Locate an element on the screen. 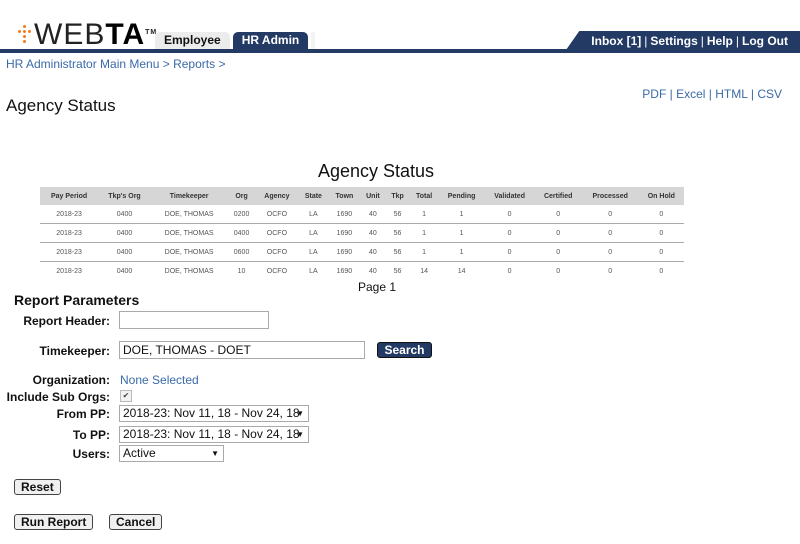 The width and height of the screenshot is (800, 544). from-pp-select: 2018-23: Nov 11, 18 - Nov 24, 18 ▼ is located at coordinates (214, 413).